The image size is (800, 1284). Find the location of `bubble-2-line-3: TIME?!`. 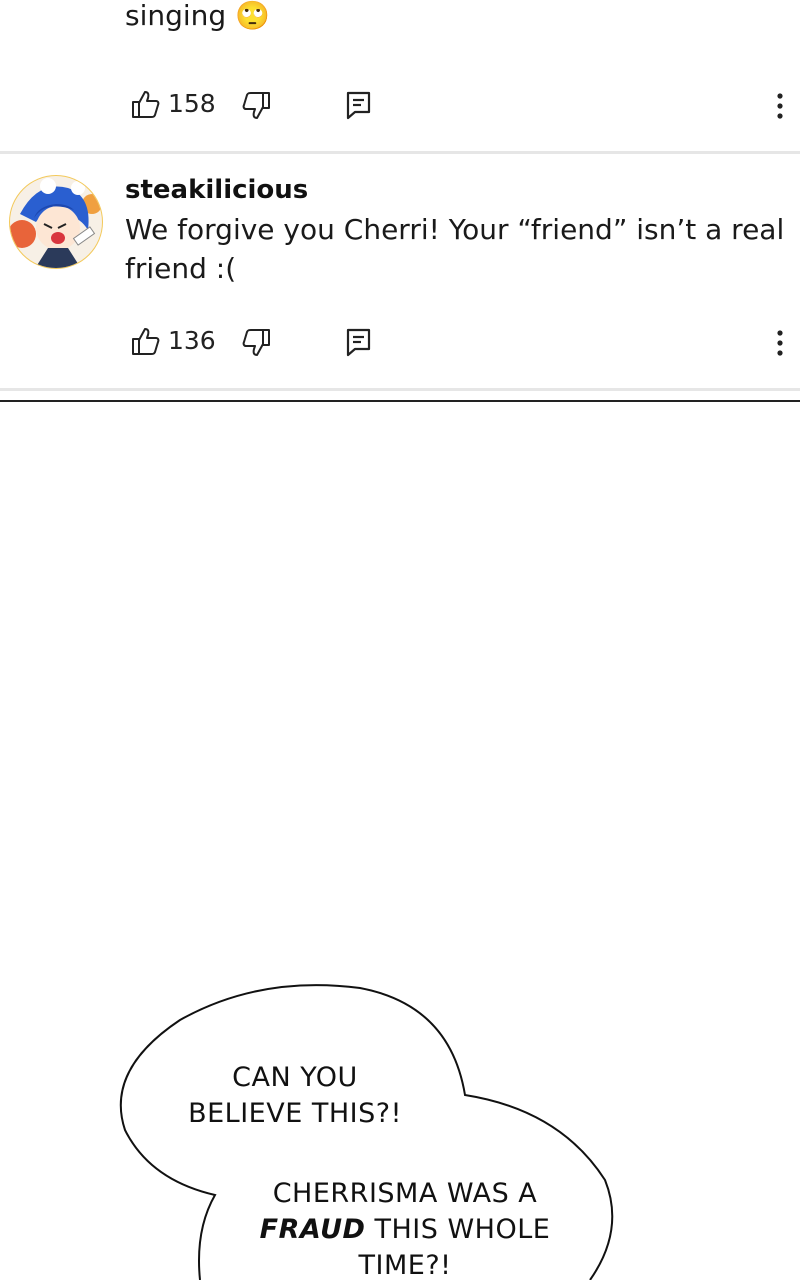

bubble-2-line-3: TIME?! is located at coordinates (405, 1265).